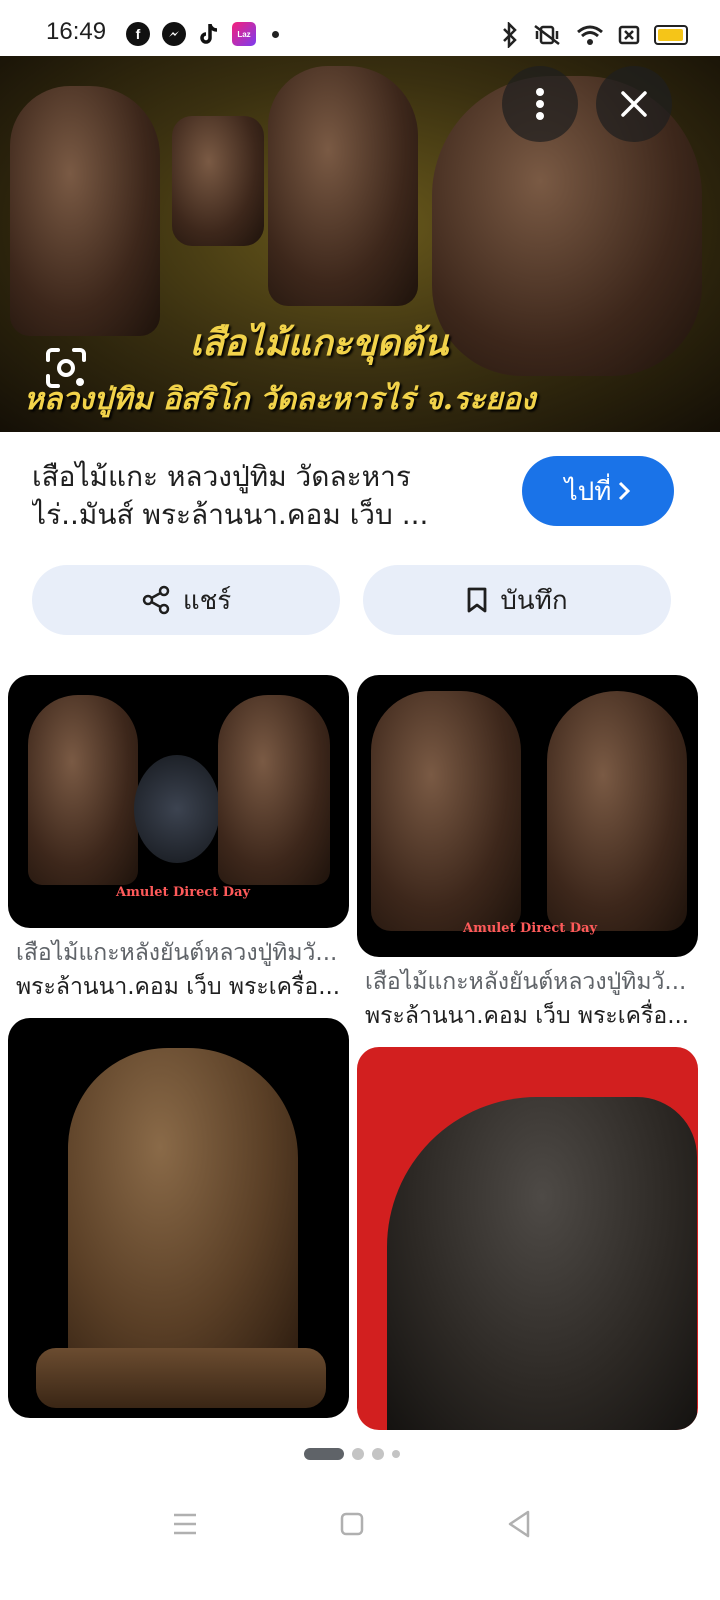  Describe the element at coordinates (83, 790) in the screenshot. I see `figure-left` at that location.